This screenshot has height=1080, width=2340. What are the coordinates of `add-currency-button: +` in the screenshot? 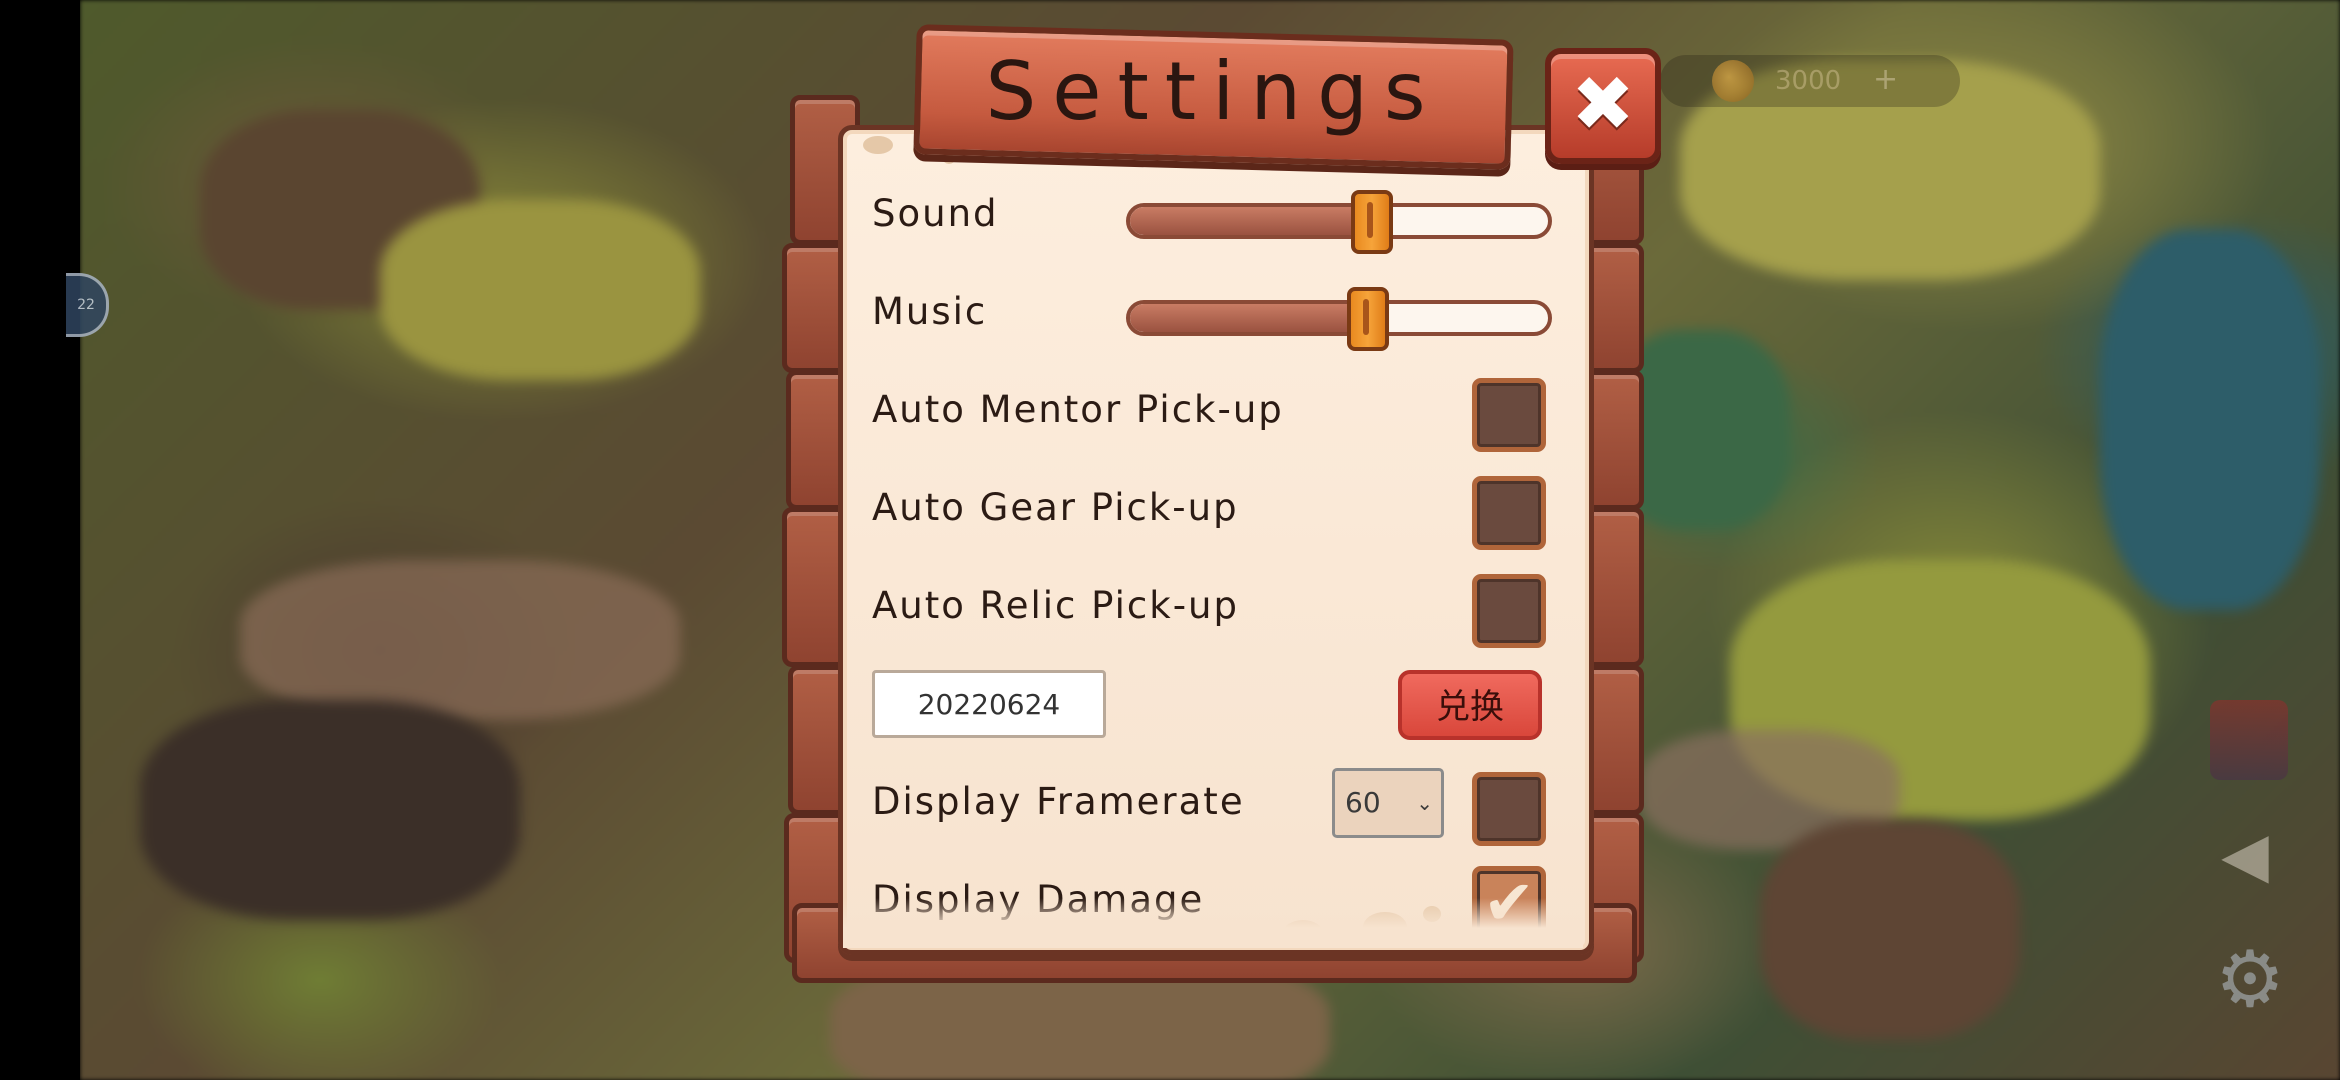 It's located at (1885, 79).